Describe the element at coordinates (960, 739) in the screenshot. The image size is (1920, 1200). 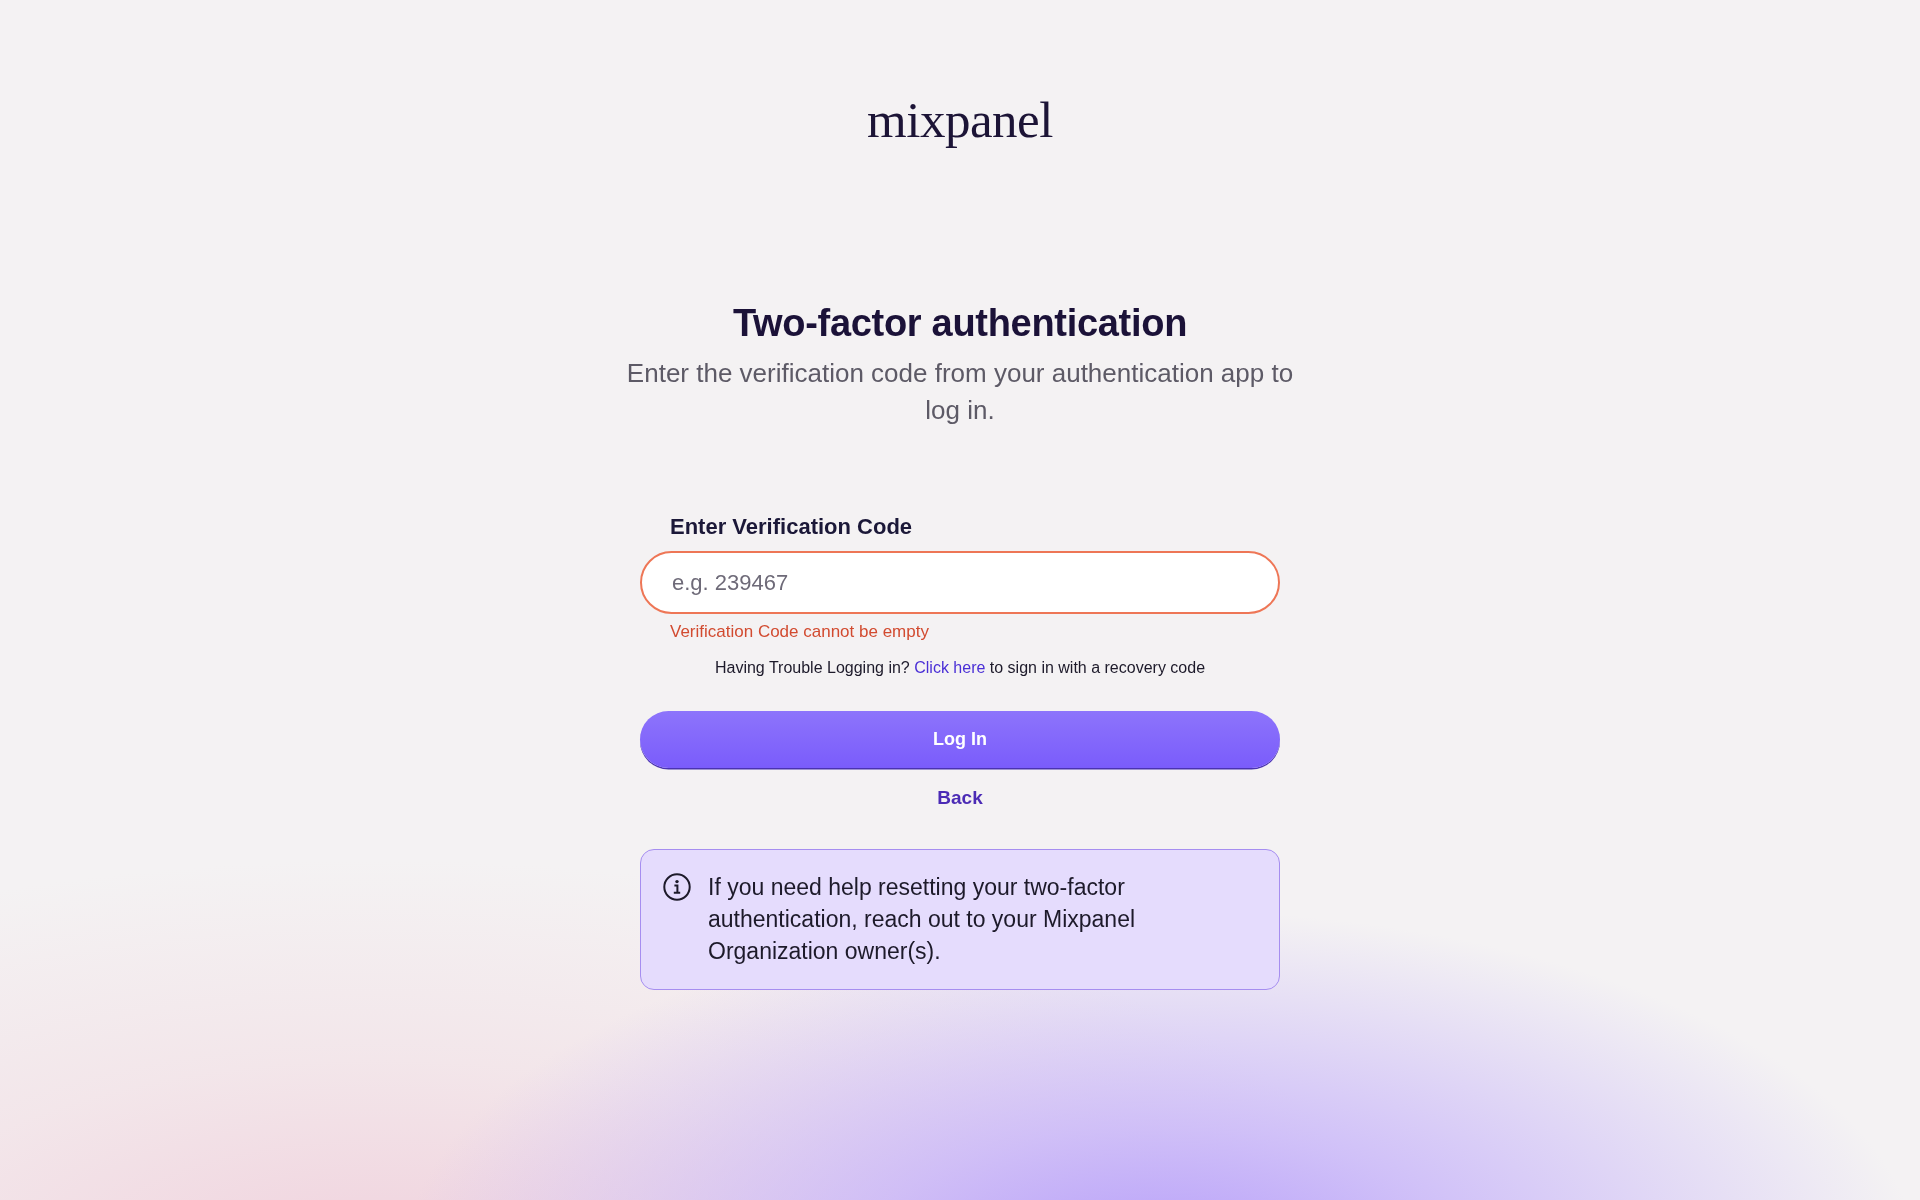
I see `log-in-button: Log In` at that location.